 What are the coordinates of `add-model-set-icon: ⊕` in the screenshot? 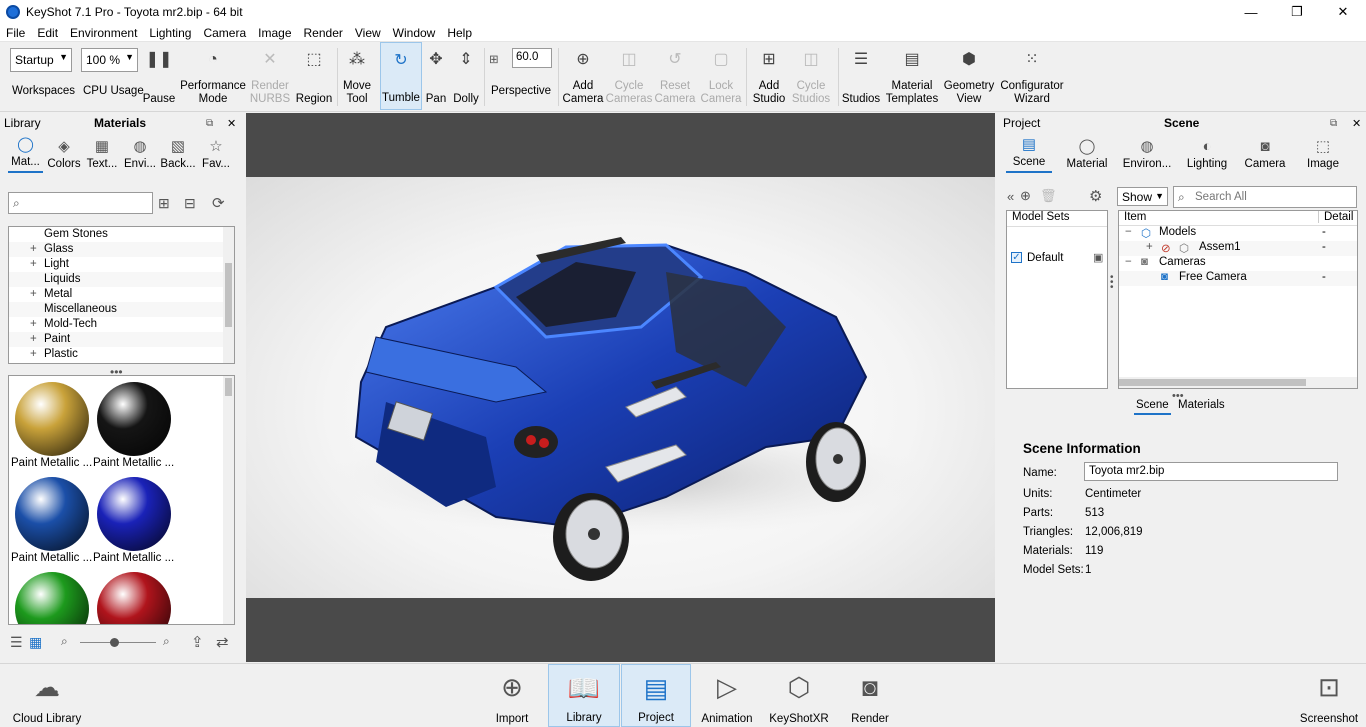 It's located at (1025, 196).